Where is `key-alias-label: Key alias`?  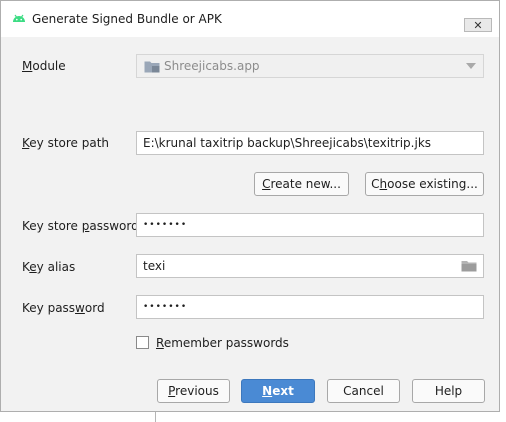 key-alias-label: Key alias is located at coordinates (49, 267).